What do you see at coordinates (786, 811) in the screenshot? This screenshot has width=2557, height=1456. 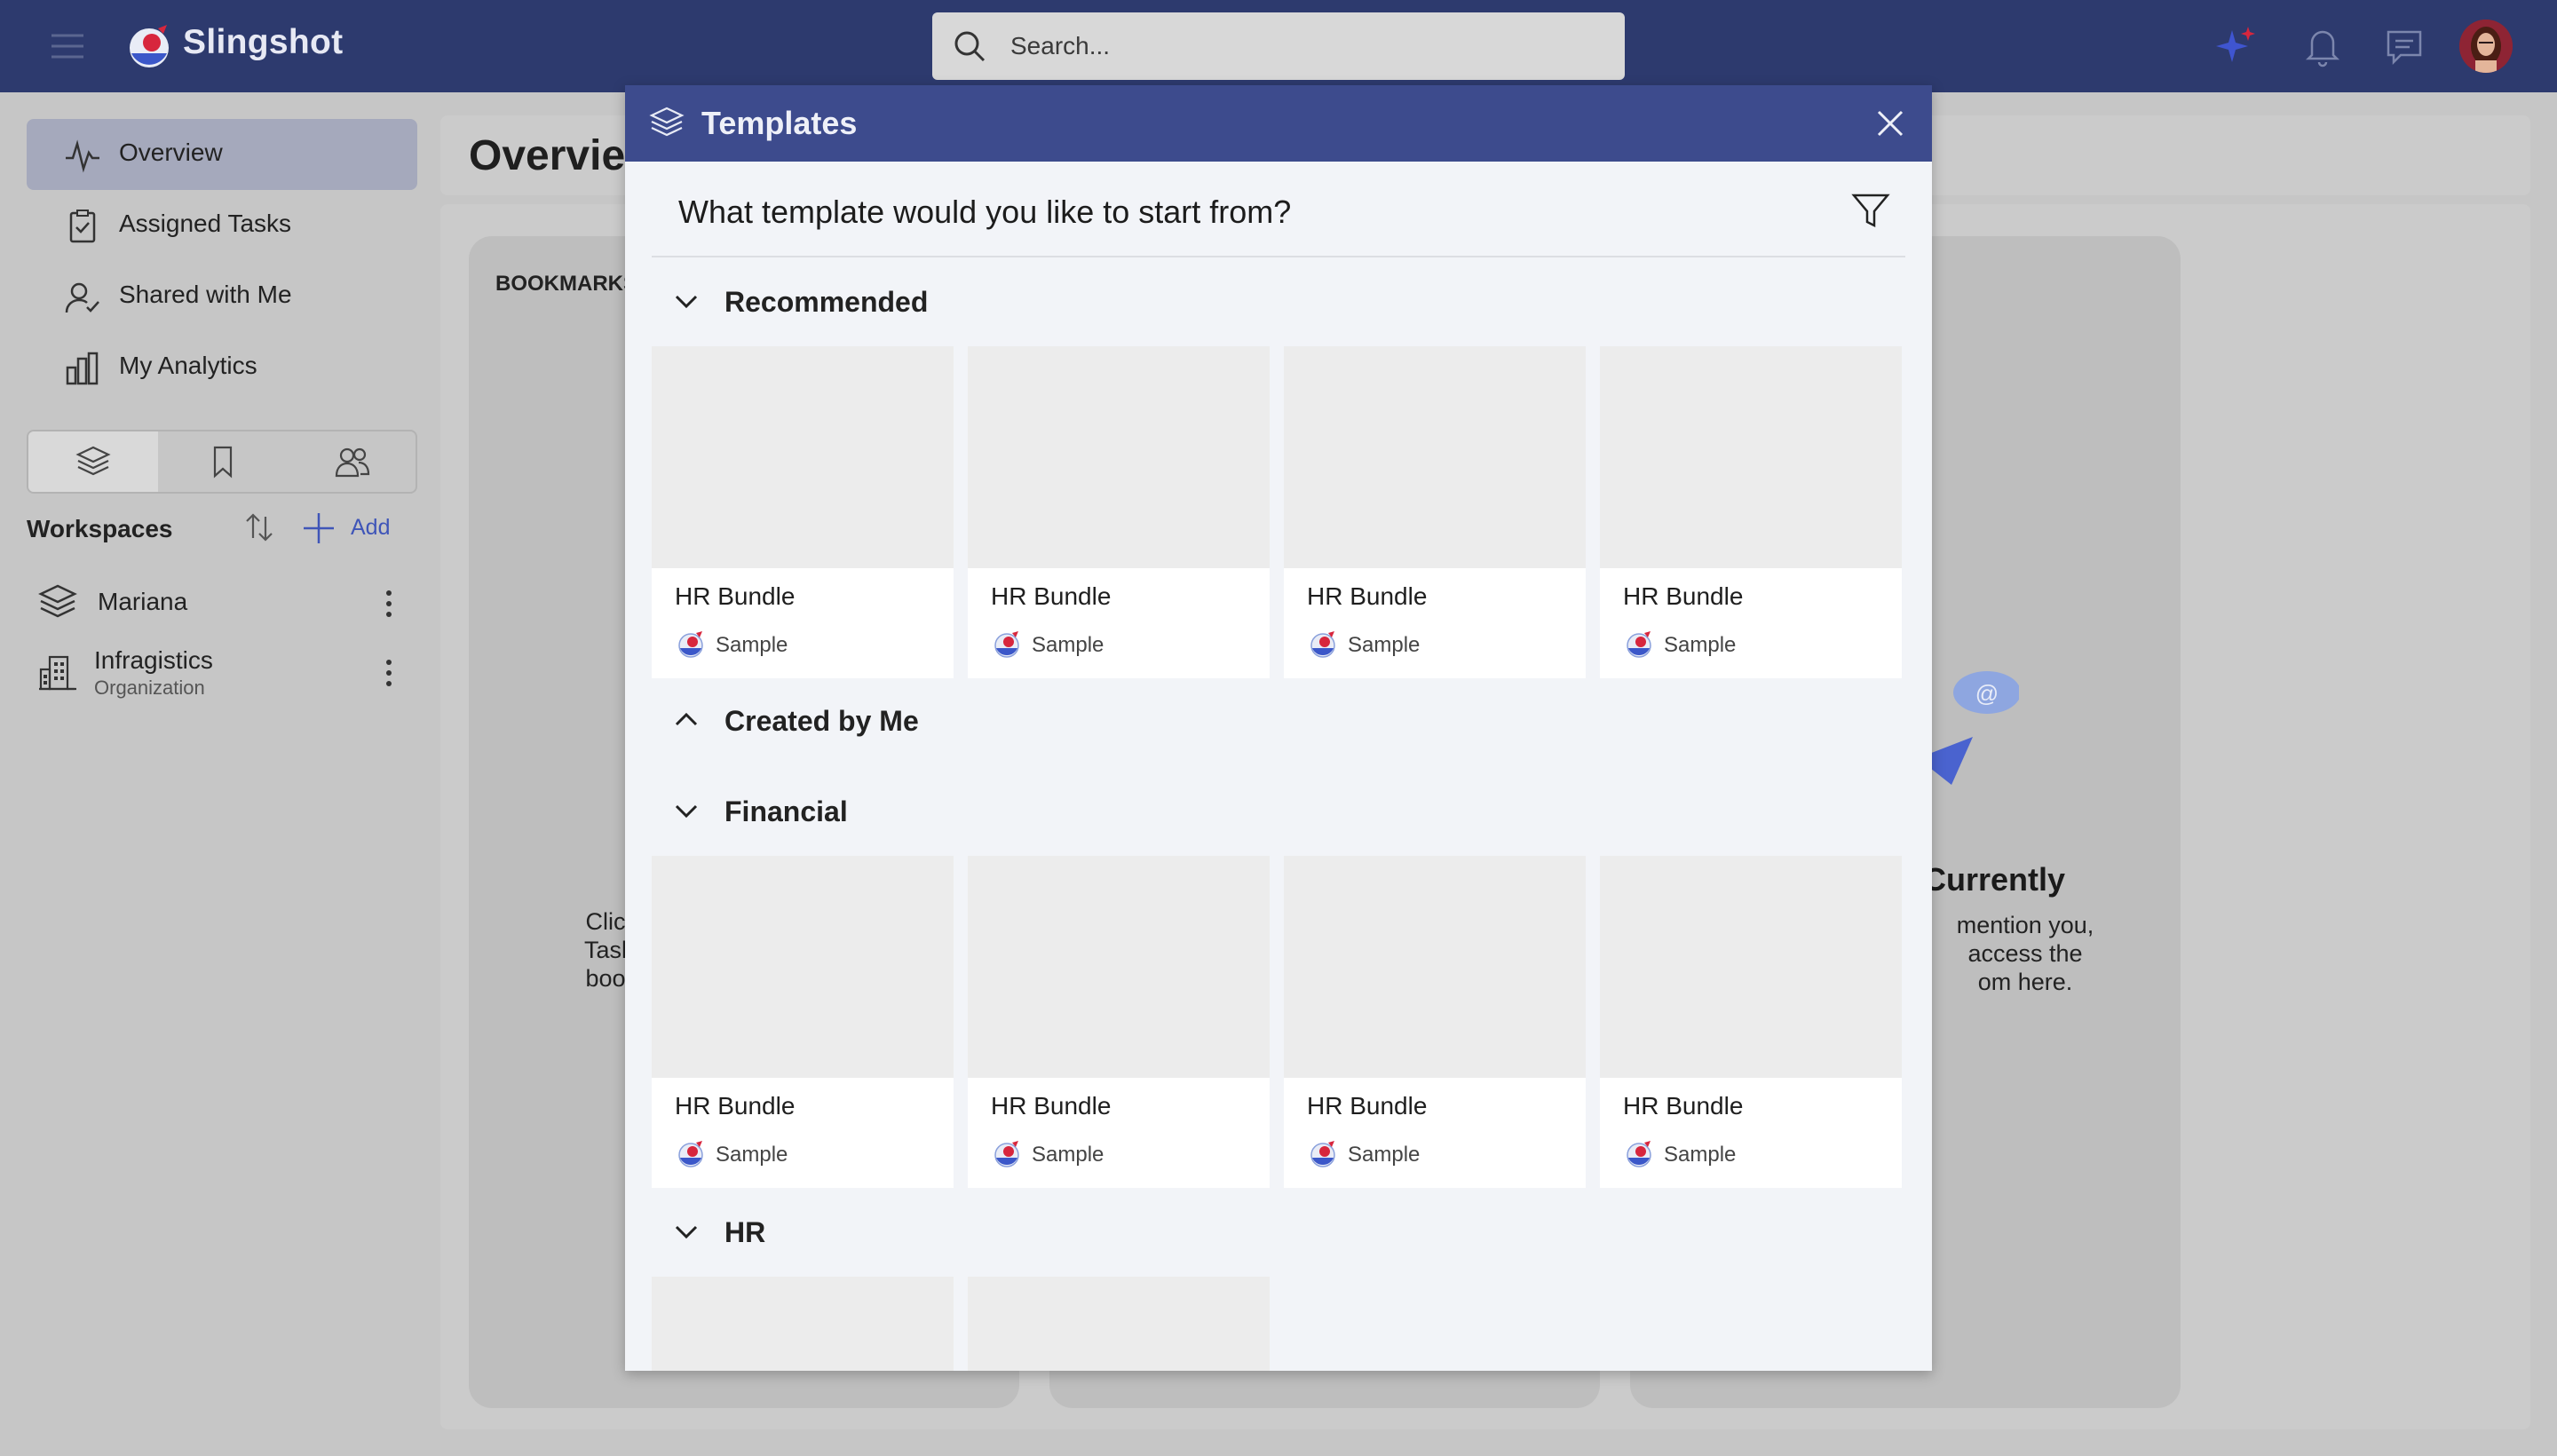 I see `section-label: Financial` at bounding box center [786, 811].